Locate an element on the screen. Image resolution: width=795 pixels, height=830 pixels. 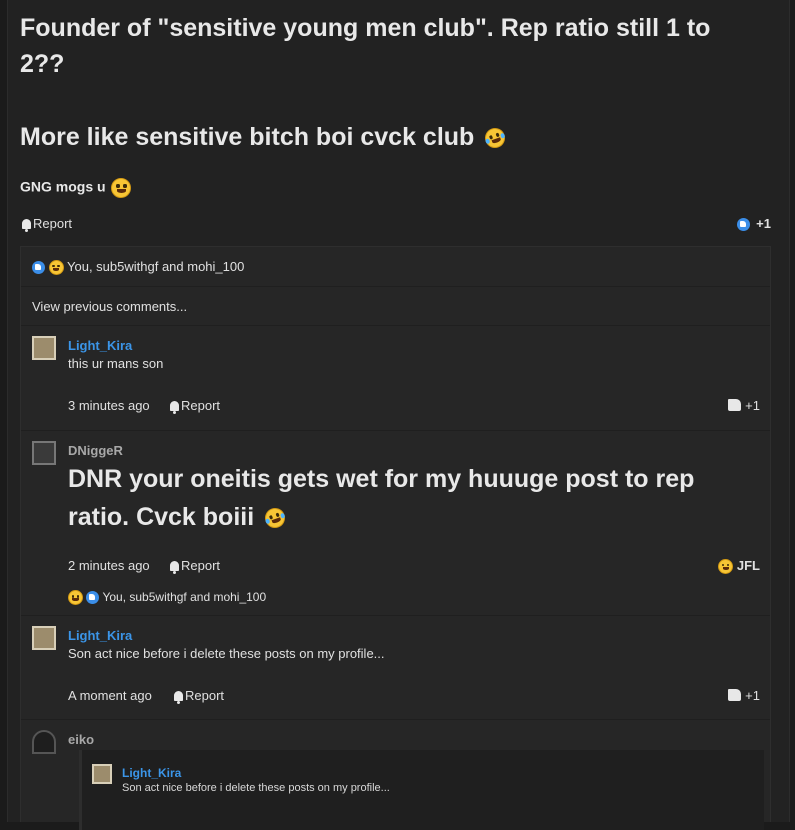
comment-text-line2-wrap: ratio. Cvck boiii is located at coordinates (178, 517).